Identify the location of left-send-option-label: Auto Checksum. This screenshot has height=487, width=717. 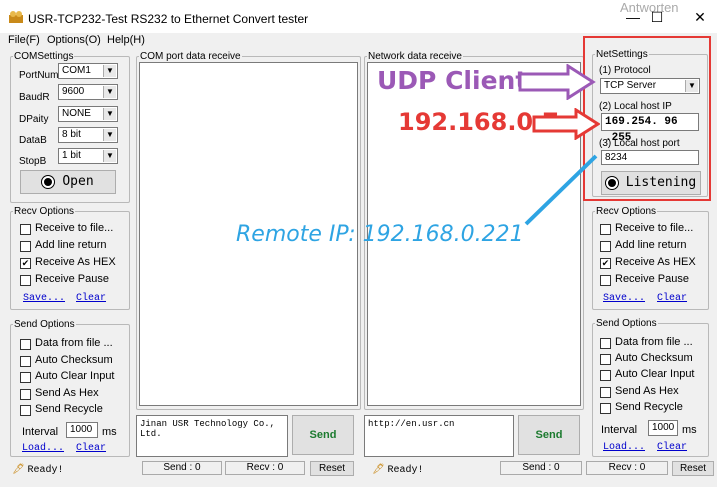
(74, 359).